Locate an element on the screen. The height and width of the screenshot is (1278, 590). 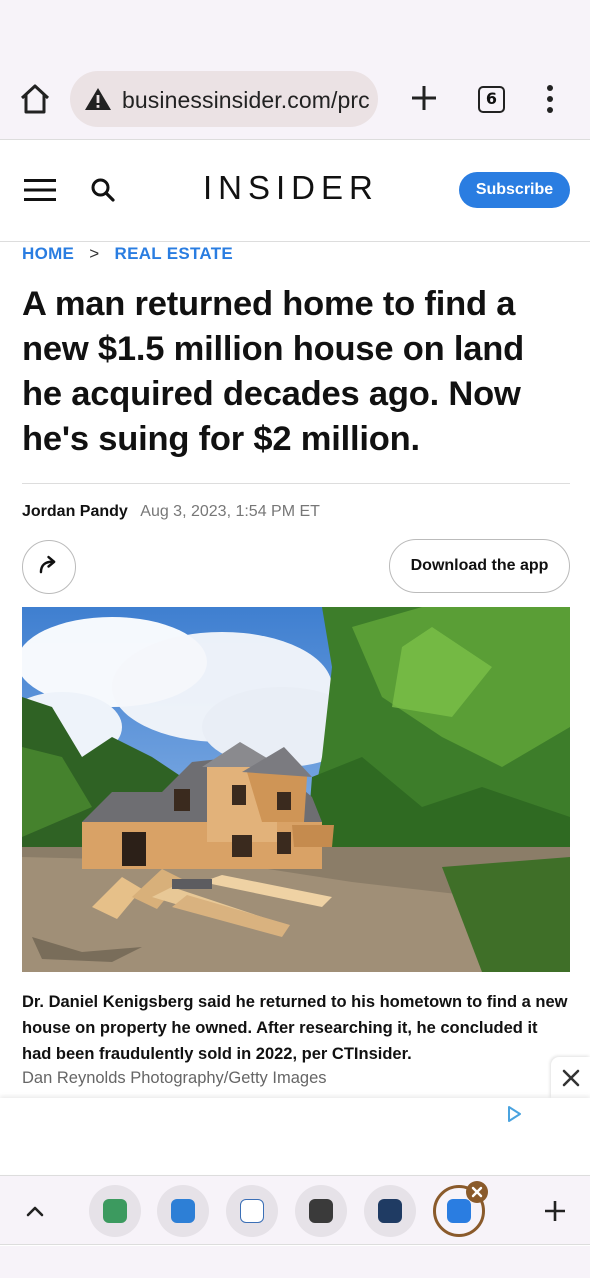
ad-choices-icon is located at coordinates (514, 1114).